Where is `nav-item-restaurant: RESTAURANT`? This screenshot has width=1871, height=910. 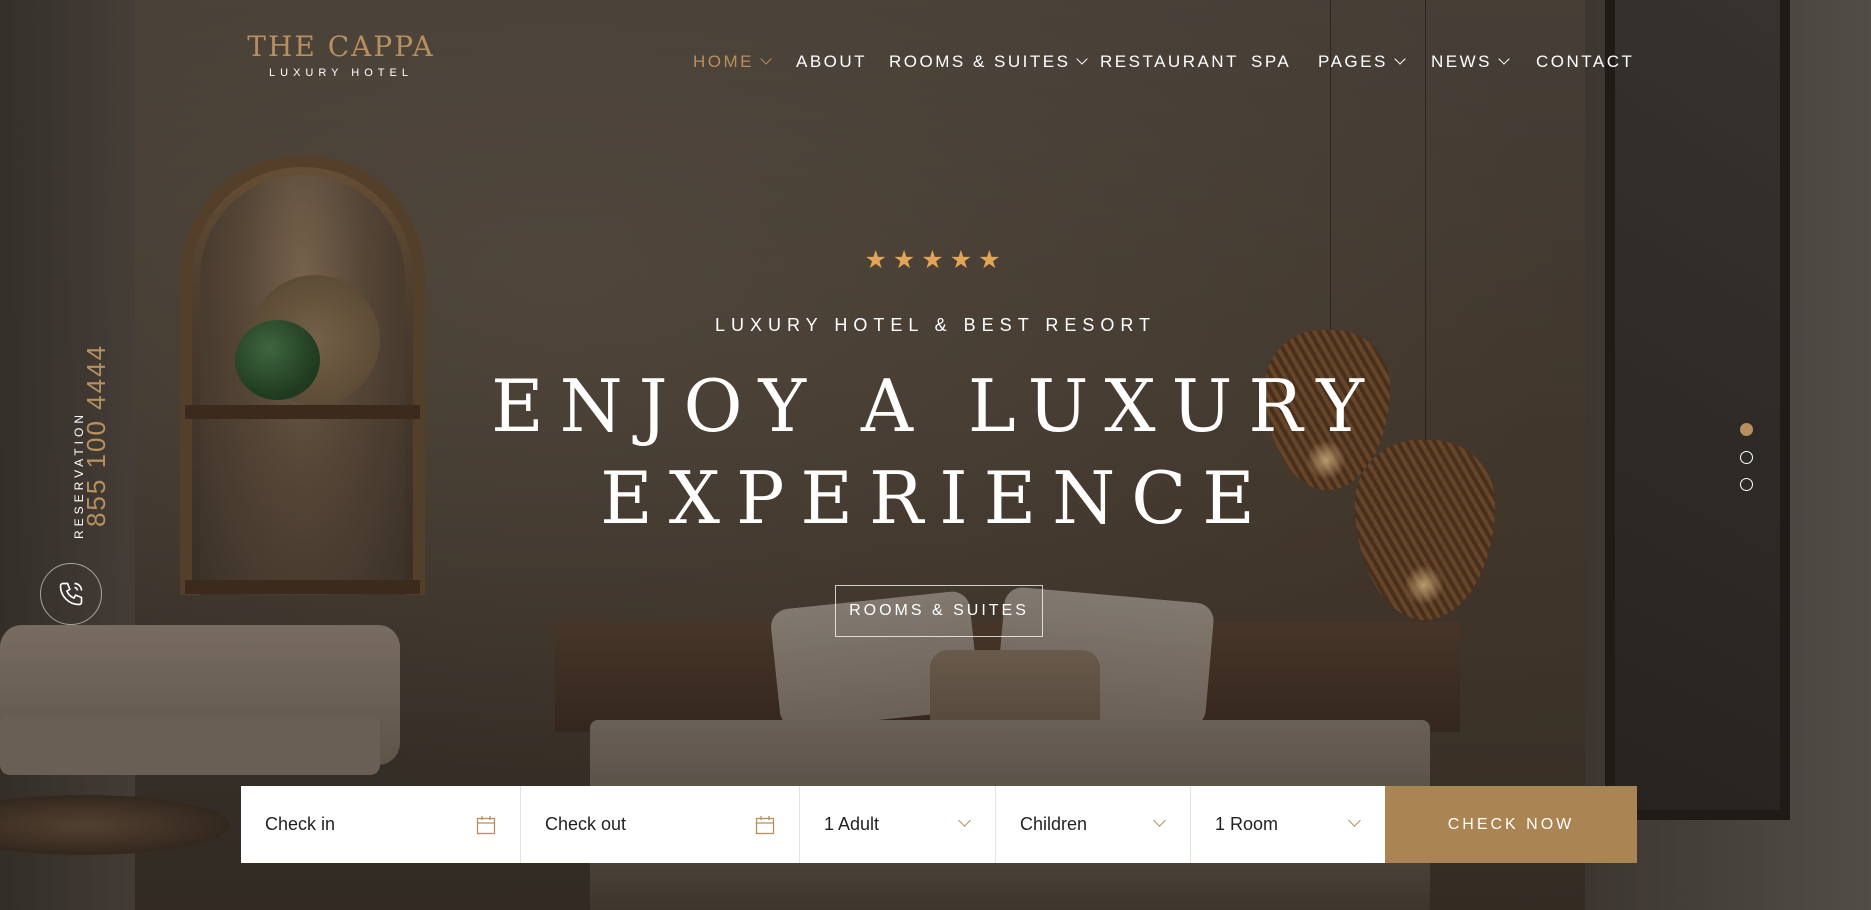 nav-item-restaurant: RESTAURANT is located at coordinates (1169, 62).